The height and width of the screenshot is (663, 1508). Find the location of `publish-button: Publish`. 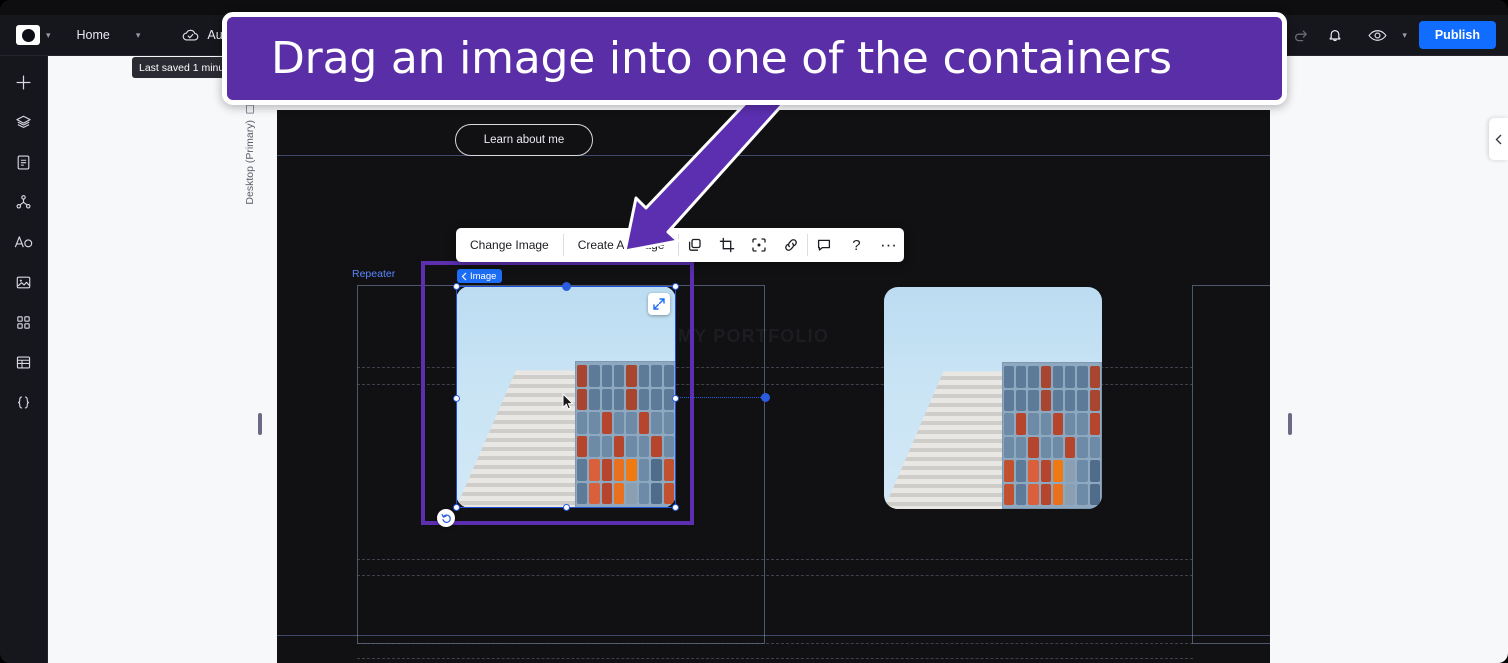

publish-button: Publish is located at coordinates (1457, 35).